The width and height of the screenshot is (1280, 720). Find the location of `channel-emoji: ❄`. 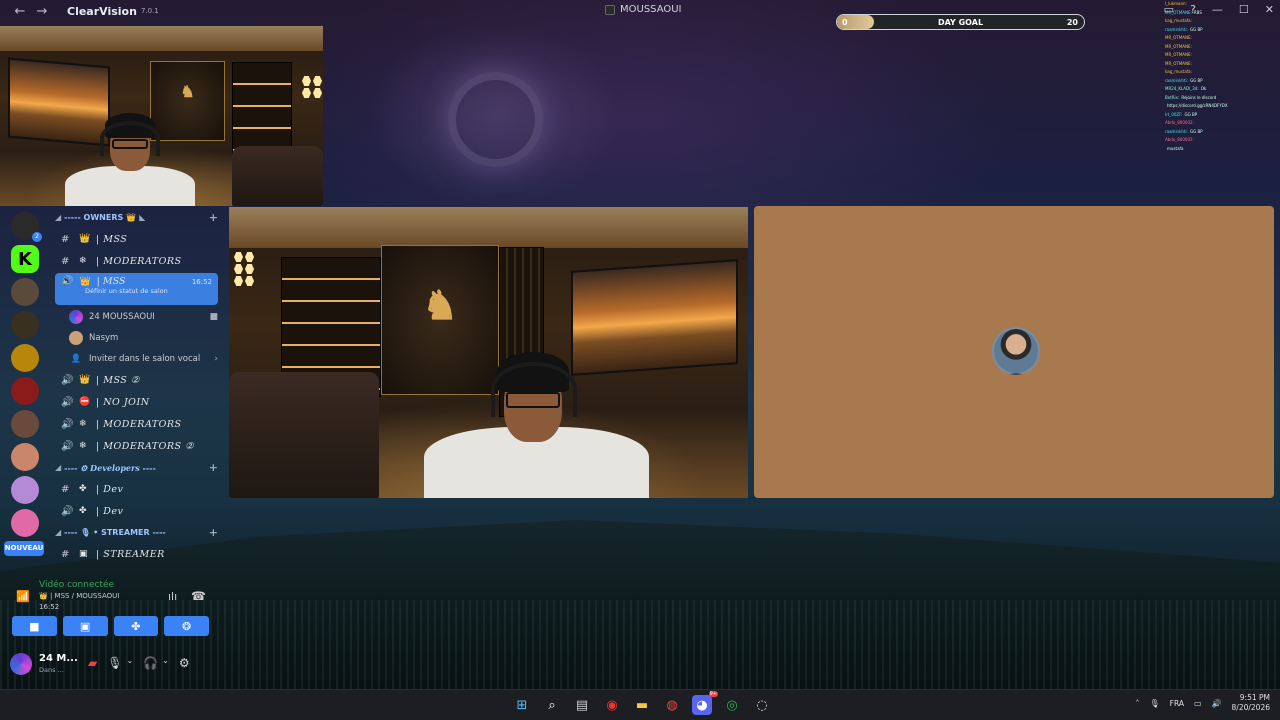

channel-emoji: ❄ is located at coordinates (83, 261).